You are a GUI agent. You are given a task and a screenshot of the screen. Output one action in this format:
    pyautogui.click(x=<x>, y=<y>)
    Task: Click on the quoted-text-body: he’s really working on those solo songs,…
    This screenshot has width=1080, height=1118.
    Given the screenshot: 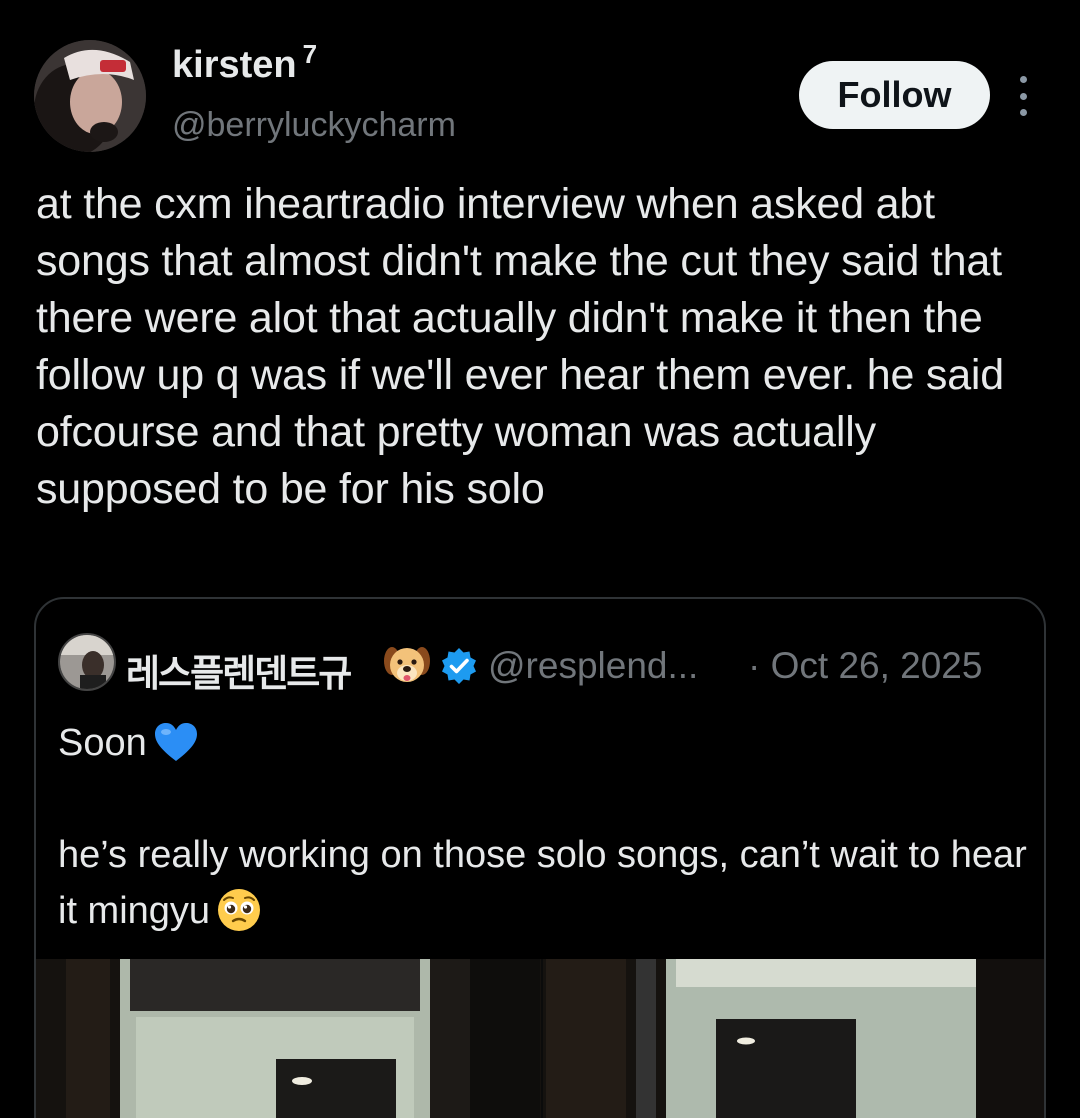 What is the action you would take?
    pyautogui.click(x=542, y=883)
    